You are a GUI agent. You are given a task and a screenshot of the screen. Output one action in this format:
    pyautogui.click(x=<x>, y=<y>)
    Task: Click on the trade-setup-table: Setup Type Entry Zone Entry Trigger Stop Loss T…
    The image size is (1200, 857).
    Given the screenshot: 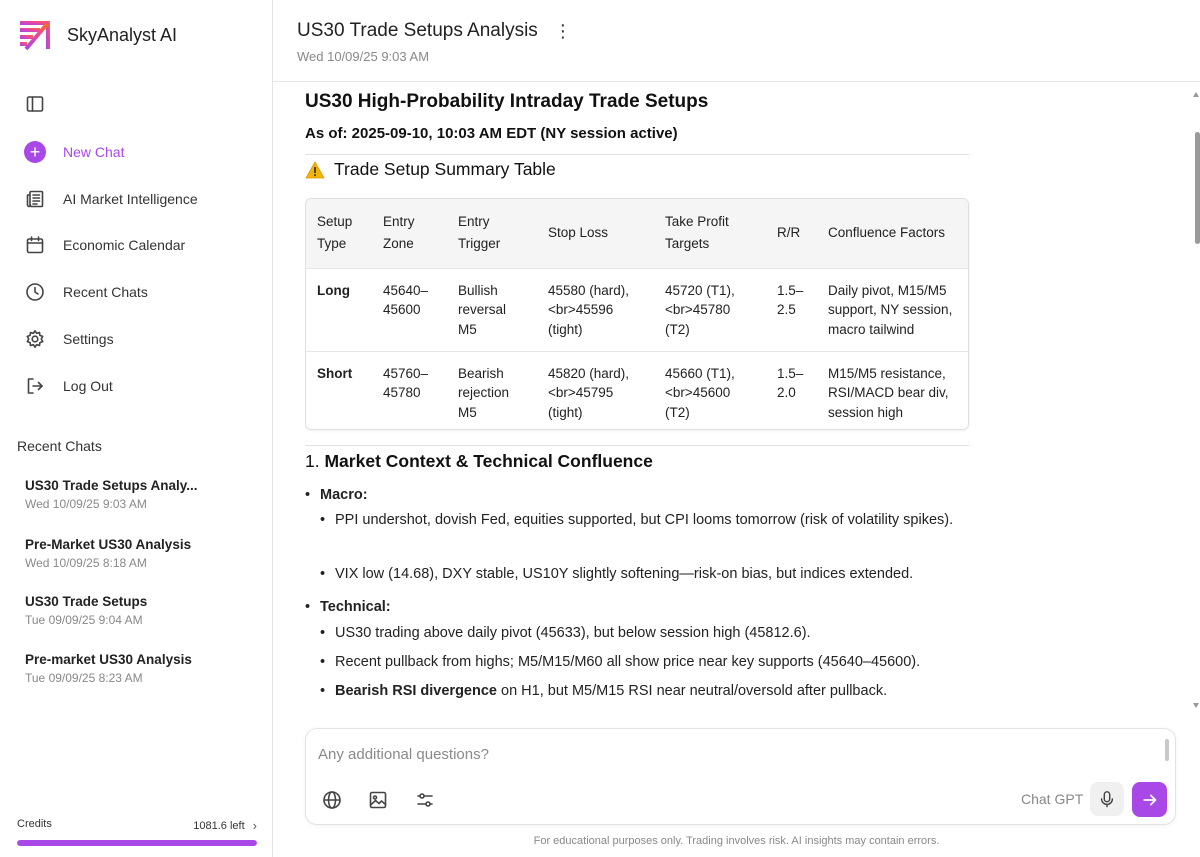 What is the action you would take?
    pyautogui.click(x=637, y=314)
    